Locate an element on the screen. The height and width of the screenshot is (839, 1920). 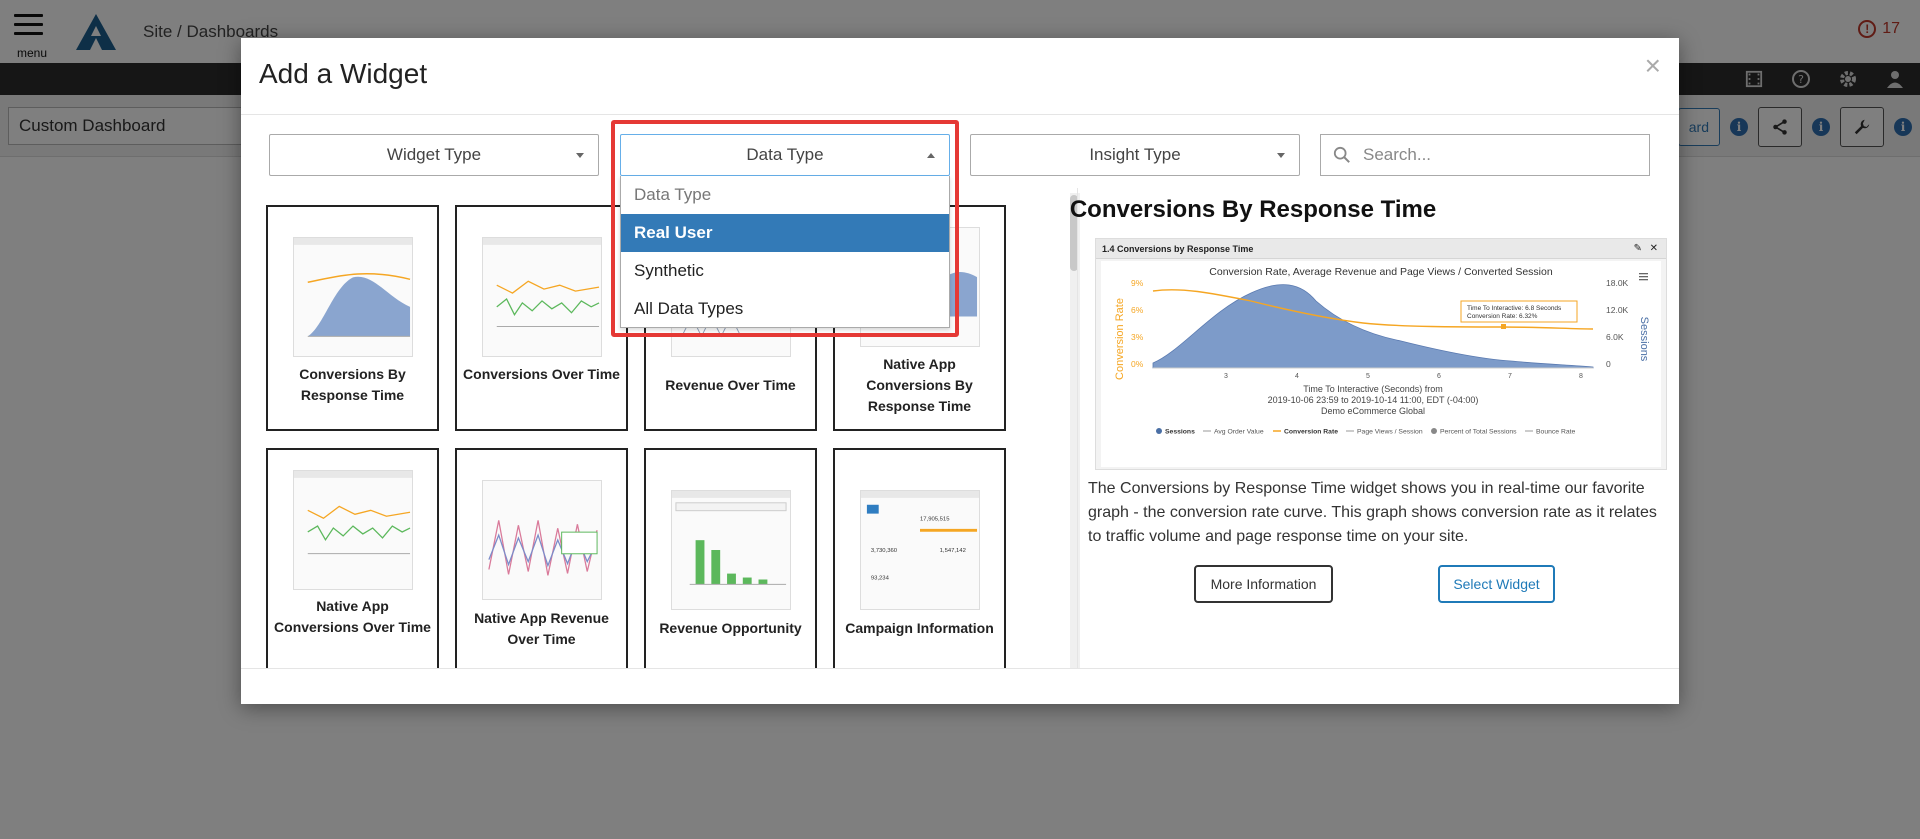
dropdown-option-data-type: Data Type is located at coordinates (785, 195).